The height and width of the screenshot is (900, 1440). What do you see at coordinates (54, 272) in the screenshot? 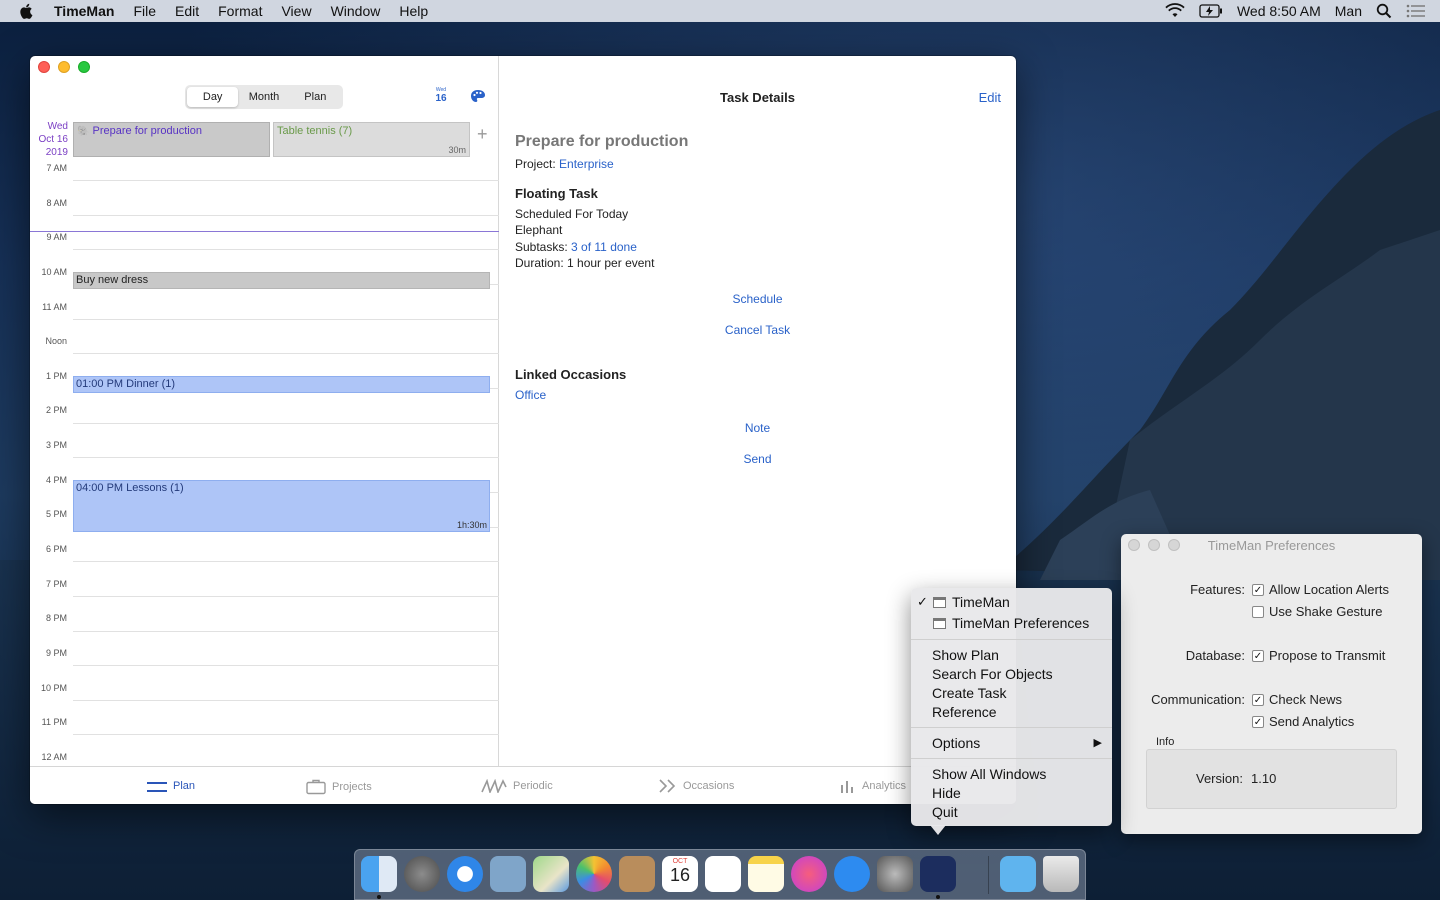
I see `hour-label: 10 AM` at bounding box center [54, 272].